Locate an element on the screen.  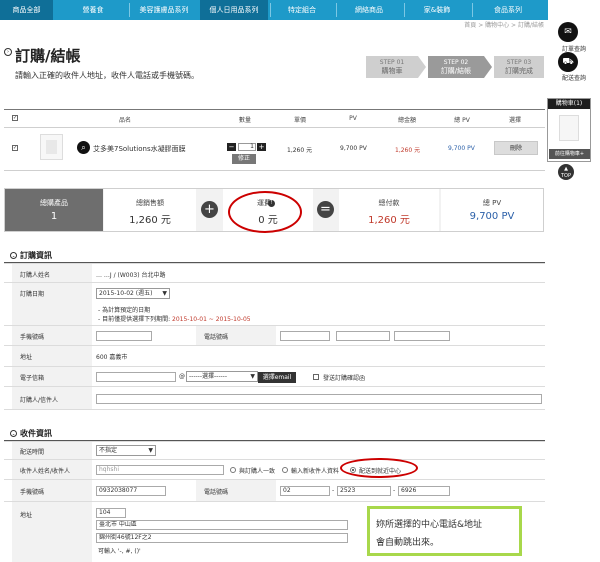
recipient-phone-mid-input: 2523 is located at coordinates (364, 491).